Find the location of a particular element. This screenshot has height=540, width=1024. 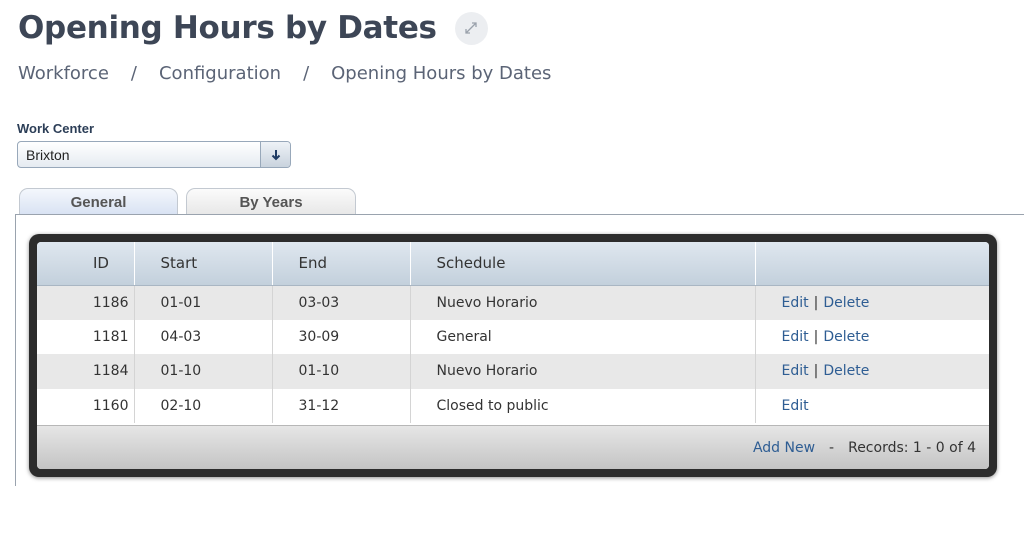

dropdown-arrow-button is located at coordinates (275, 154).